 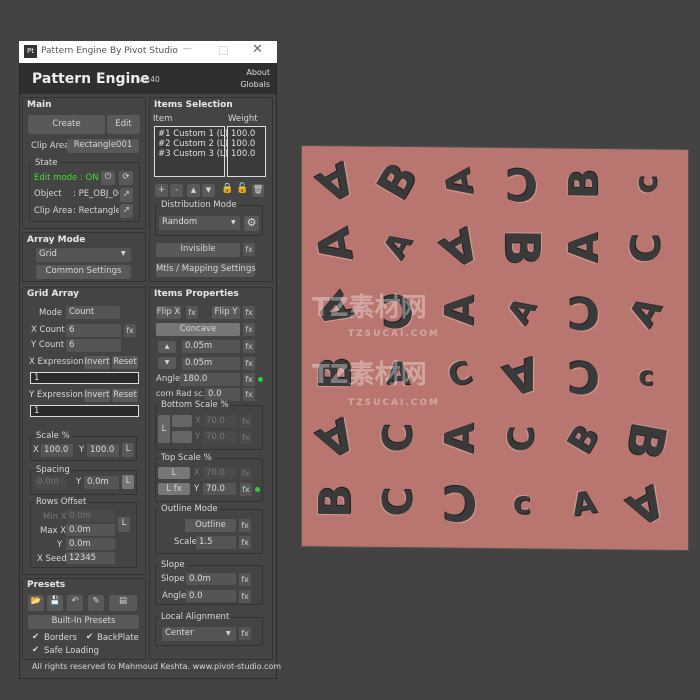 What do you see at coordinates (245, 579) in the screenshot?
I see `slope-fx-button: fx` at bounding box center [245, 579].